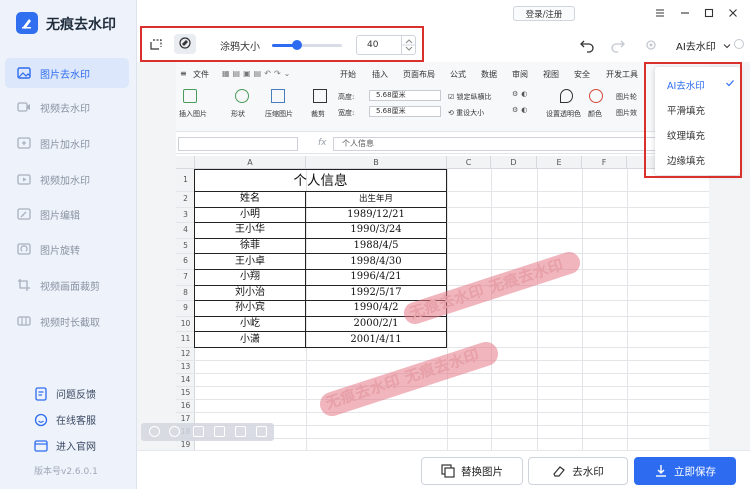 The image size is (750, 489). Describe the element at coordinates (67, 179) in the screenshot. I see `sidebar-item-video-watermark-add: 视频加水印` at that location.